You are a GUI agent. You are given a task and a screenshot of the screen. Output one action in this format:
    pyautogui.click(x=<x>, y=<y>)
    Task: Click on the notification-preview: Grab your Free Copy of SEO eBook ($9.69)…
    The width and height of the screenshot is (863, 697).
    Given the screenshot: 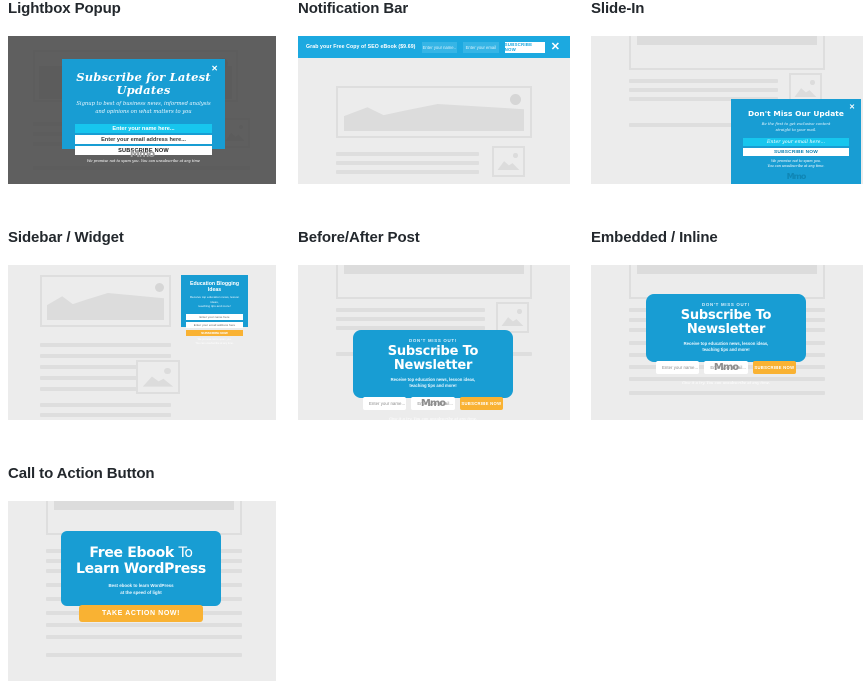 What is the action you would take?
    pyautogui.click(x=434, y=110)
    